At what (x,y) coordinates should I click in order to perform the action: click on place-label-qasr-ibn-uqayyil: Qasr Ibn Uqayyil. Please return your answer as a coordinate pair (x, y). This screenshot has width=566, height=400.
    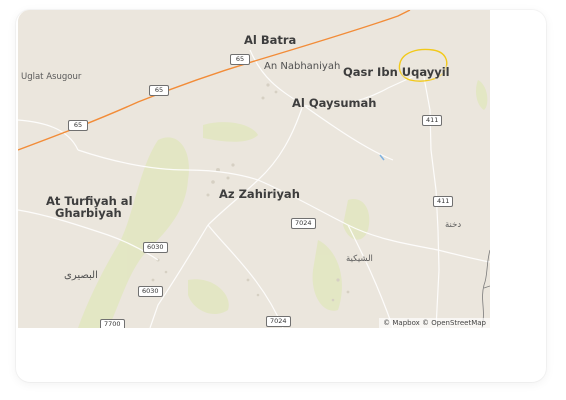
    Looking at the image, I should click on (396, 72).